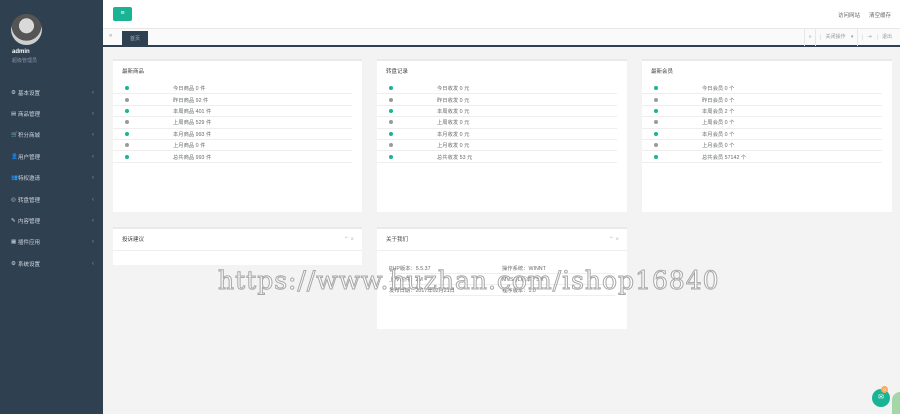 The width and height of the screenshot is (900, 414). I want to click on sidebar-item-1: ▤ 商品管理 ‹, so click(51, 113).